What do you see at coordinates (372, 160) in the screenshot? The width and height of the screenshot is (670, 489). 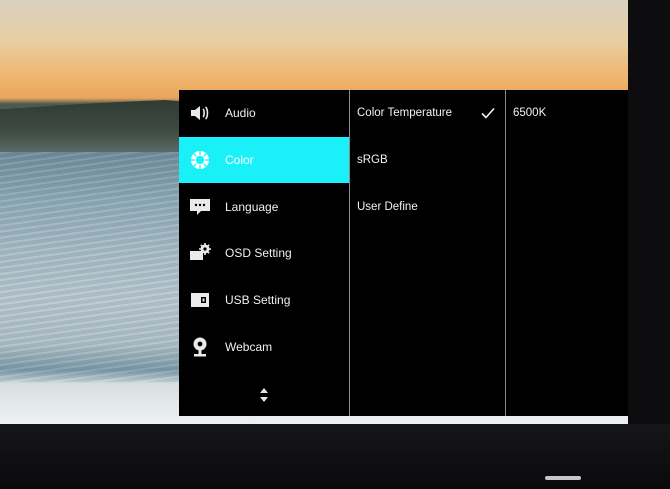 I see `submenu-item-label: sRGB` at bounding box center [372, 160].